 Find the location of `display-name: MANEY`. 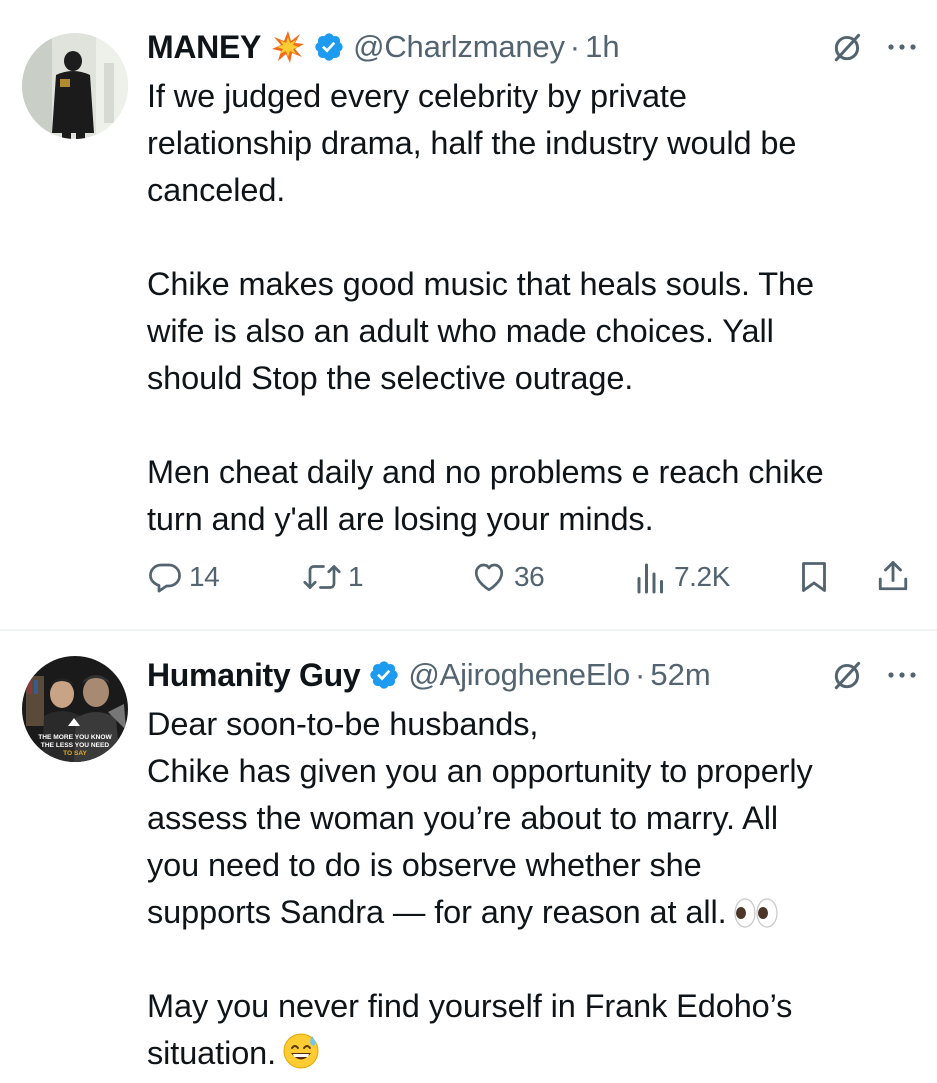

display-name: MANEY is located at coordinates (204, 47).